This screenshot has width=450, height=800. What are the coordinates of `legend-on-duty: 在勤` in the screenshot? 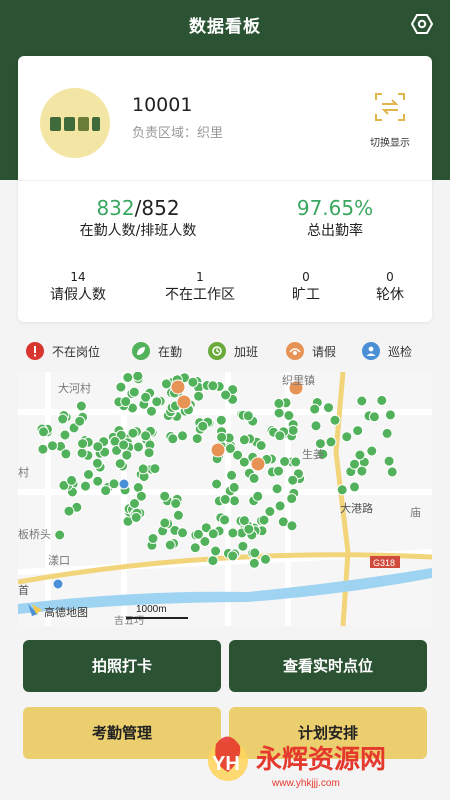 It's located at (157, 351).